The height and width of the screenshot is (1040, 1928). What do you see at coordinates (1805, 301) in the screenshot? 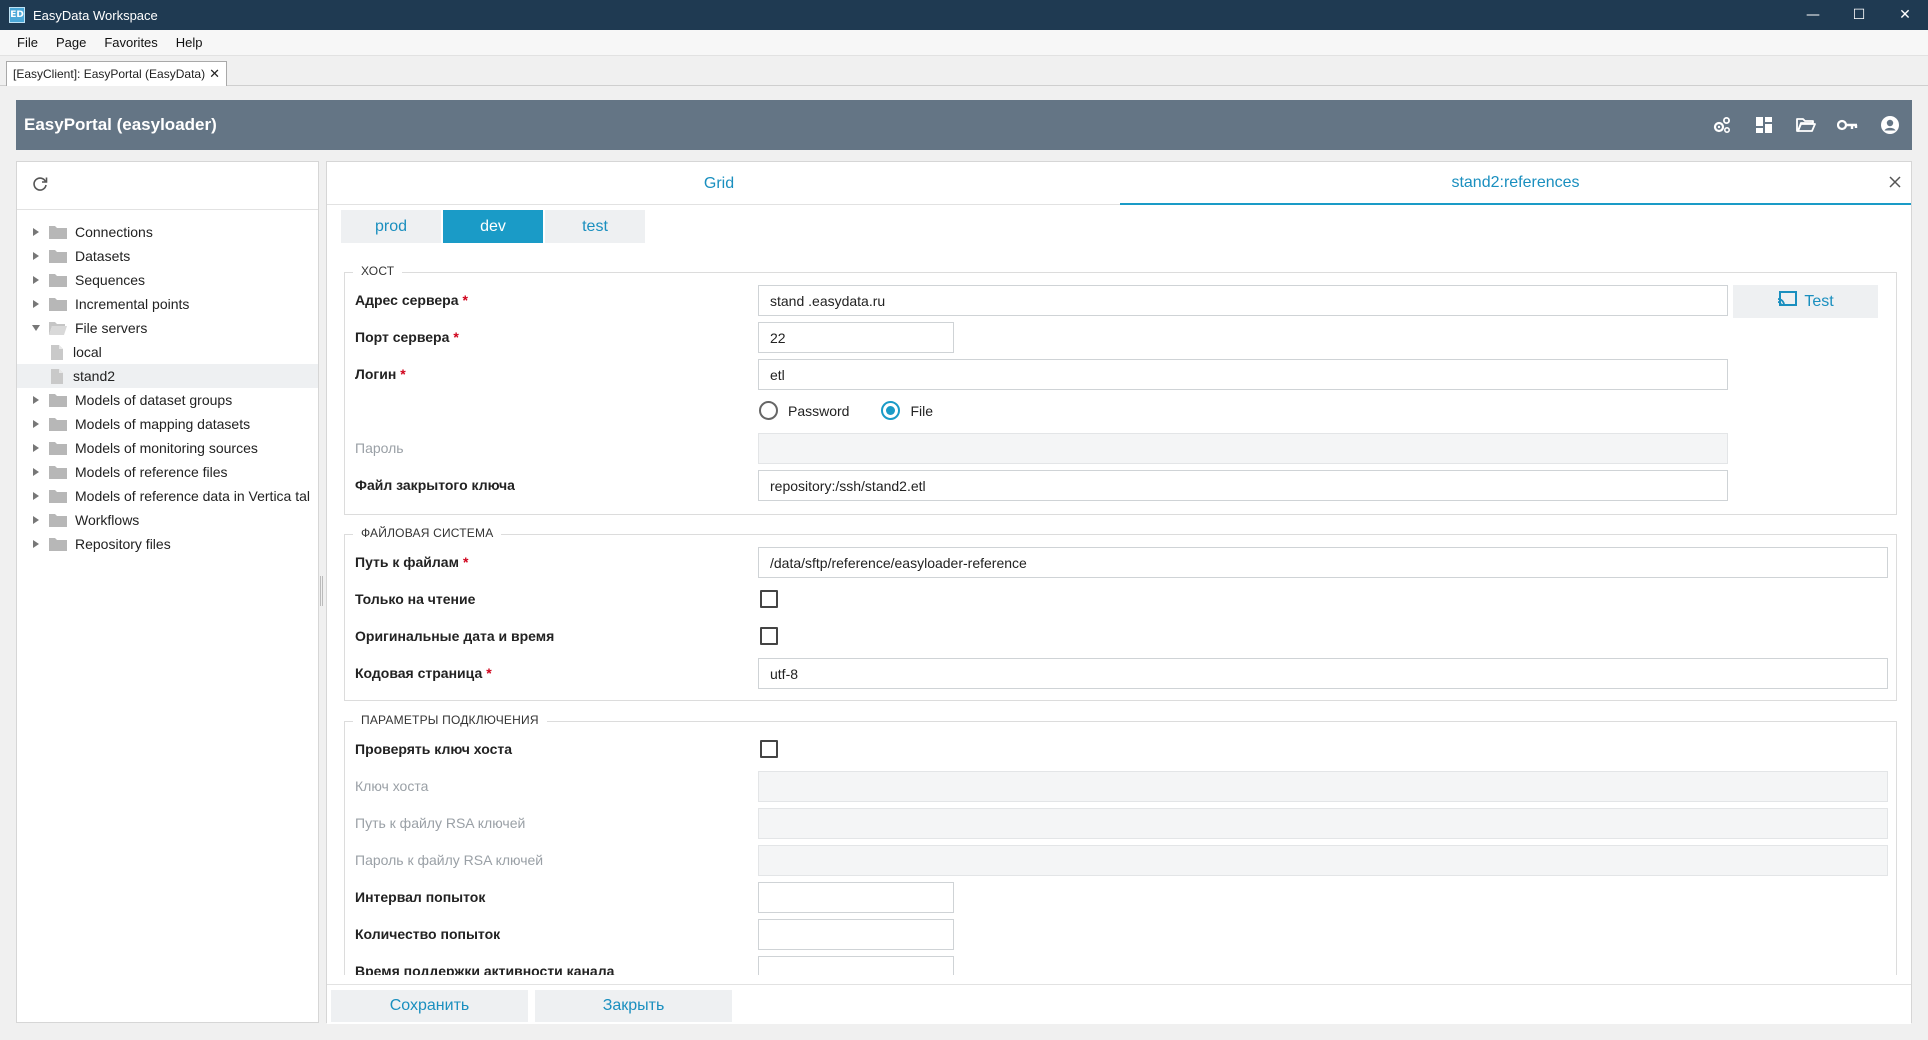
I see `test-connection-button: Test` at bounding box center [1805, 301].